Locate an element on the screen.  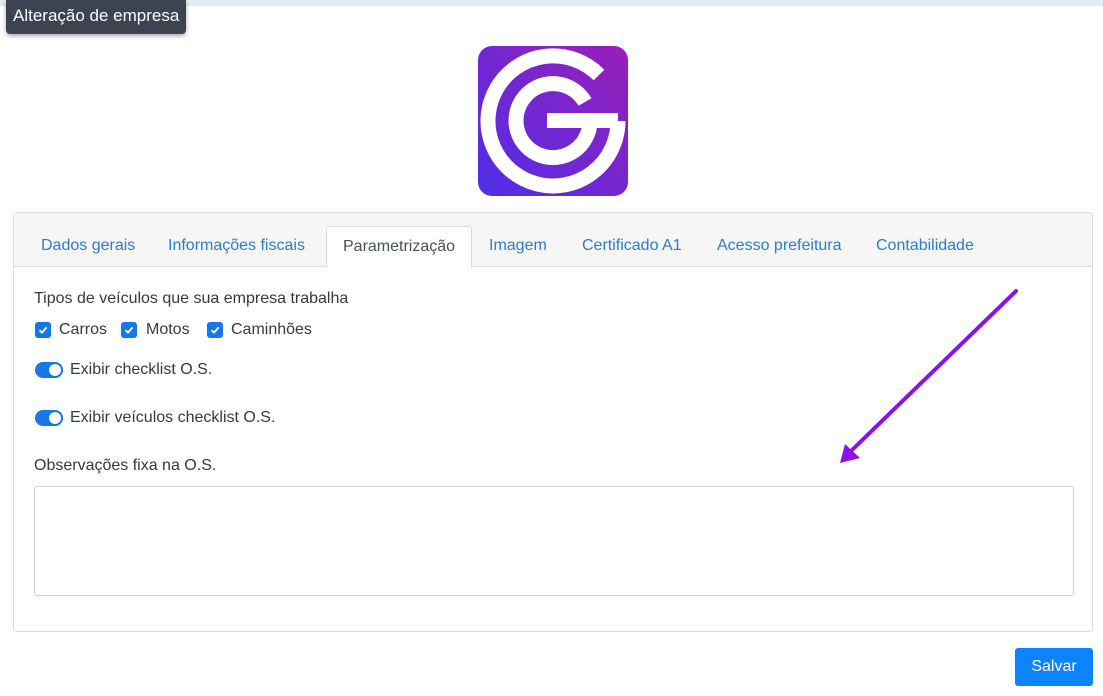
toggle-exibir-veiculos-checklist is located at coordinates (49, 418).